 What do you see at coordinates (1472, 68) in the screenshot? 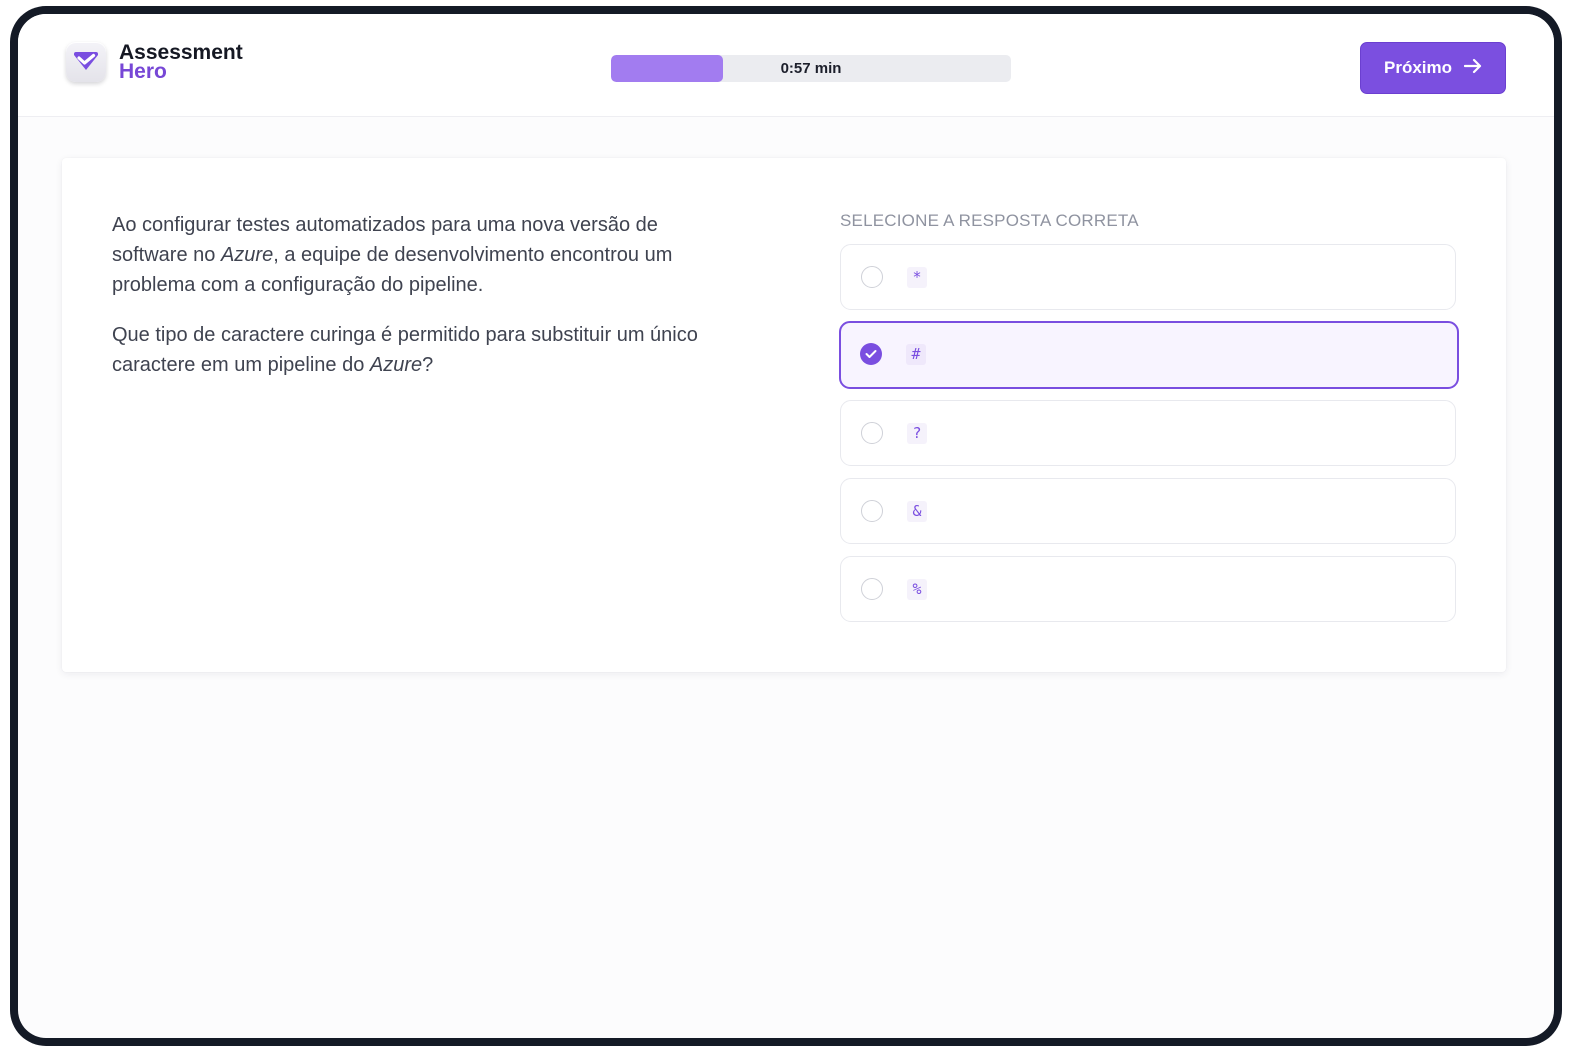
I see `arrow-right-icon` at bounding box center [1472, 68].